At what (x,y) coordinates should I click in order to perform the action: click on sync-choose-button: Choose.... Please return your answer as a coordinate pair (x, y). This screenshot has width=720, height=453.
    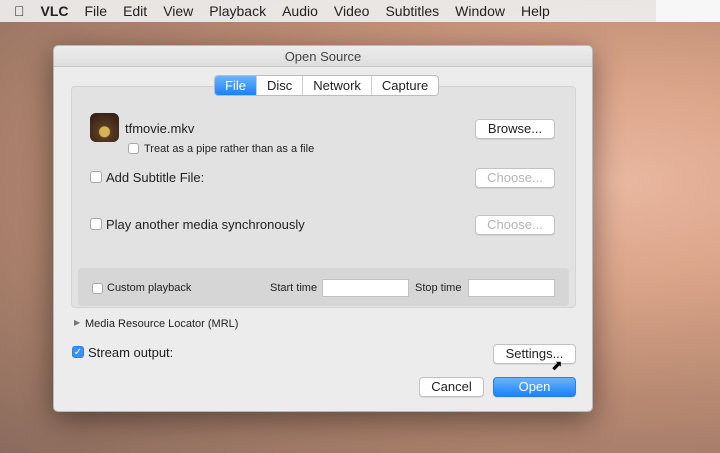
    Looking at the image, I should click on (515, 225).